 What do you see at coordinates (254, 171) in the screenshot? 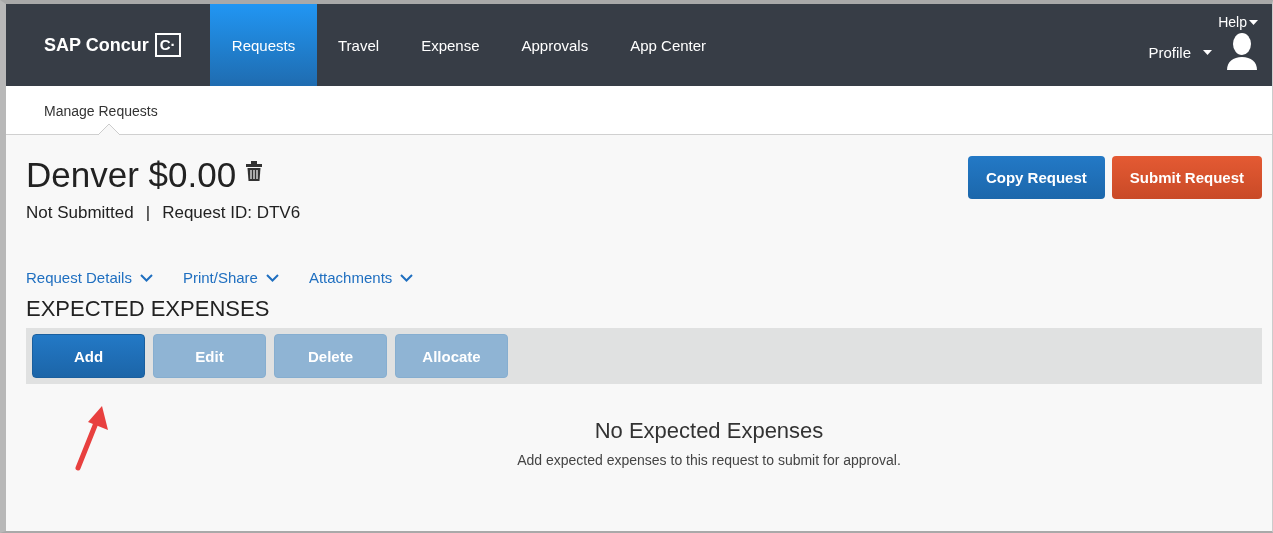
I see `trash-icon` at bounding box center [254, 171].